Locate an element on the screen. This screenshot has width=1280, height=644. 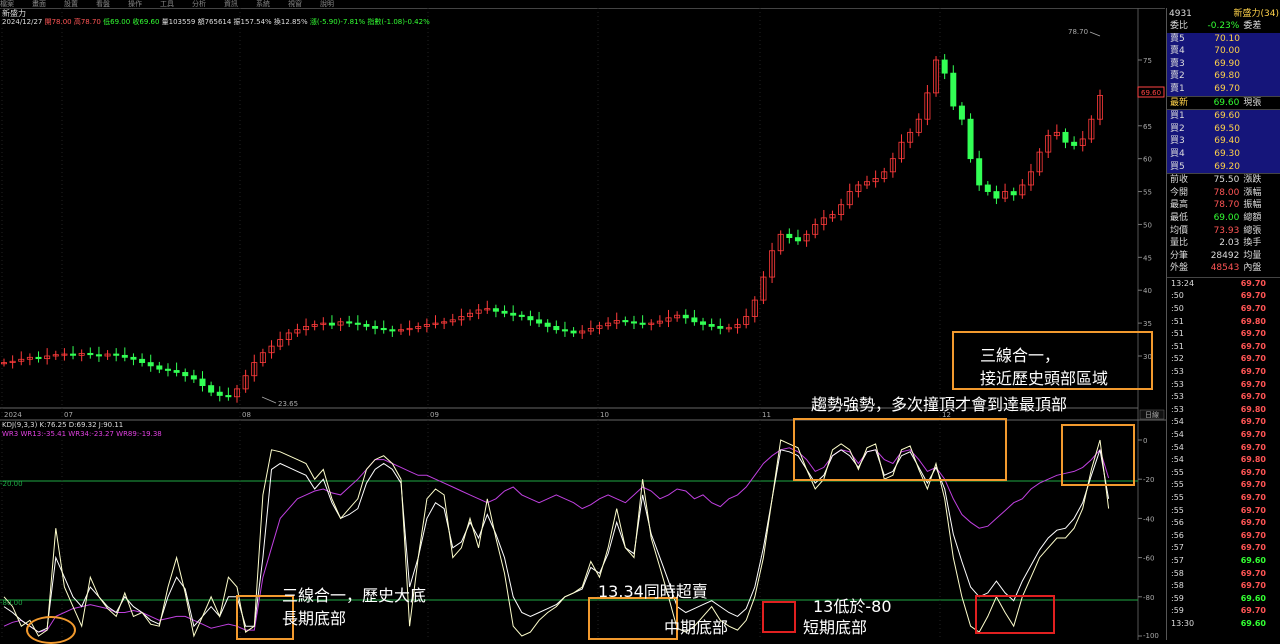
stat-row-4-right: 總張 is located at coordinates (1252, 230).